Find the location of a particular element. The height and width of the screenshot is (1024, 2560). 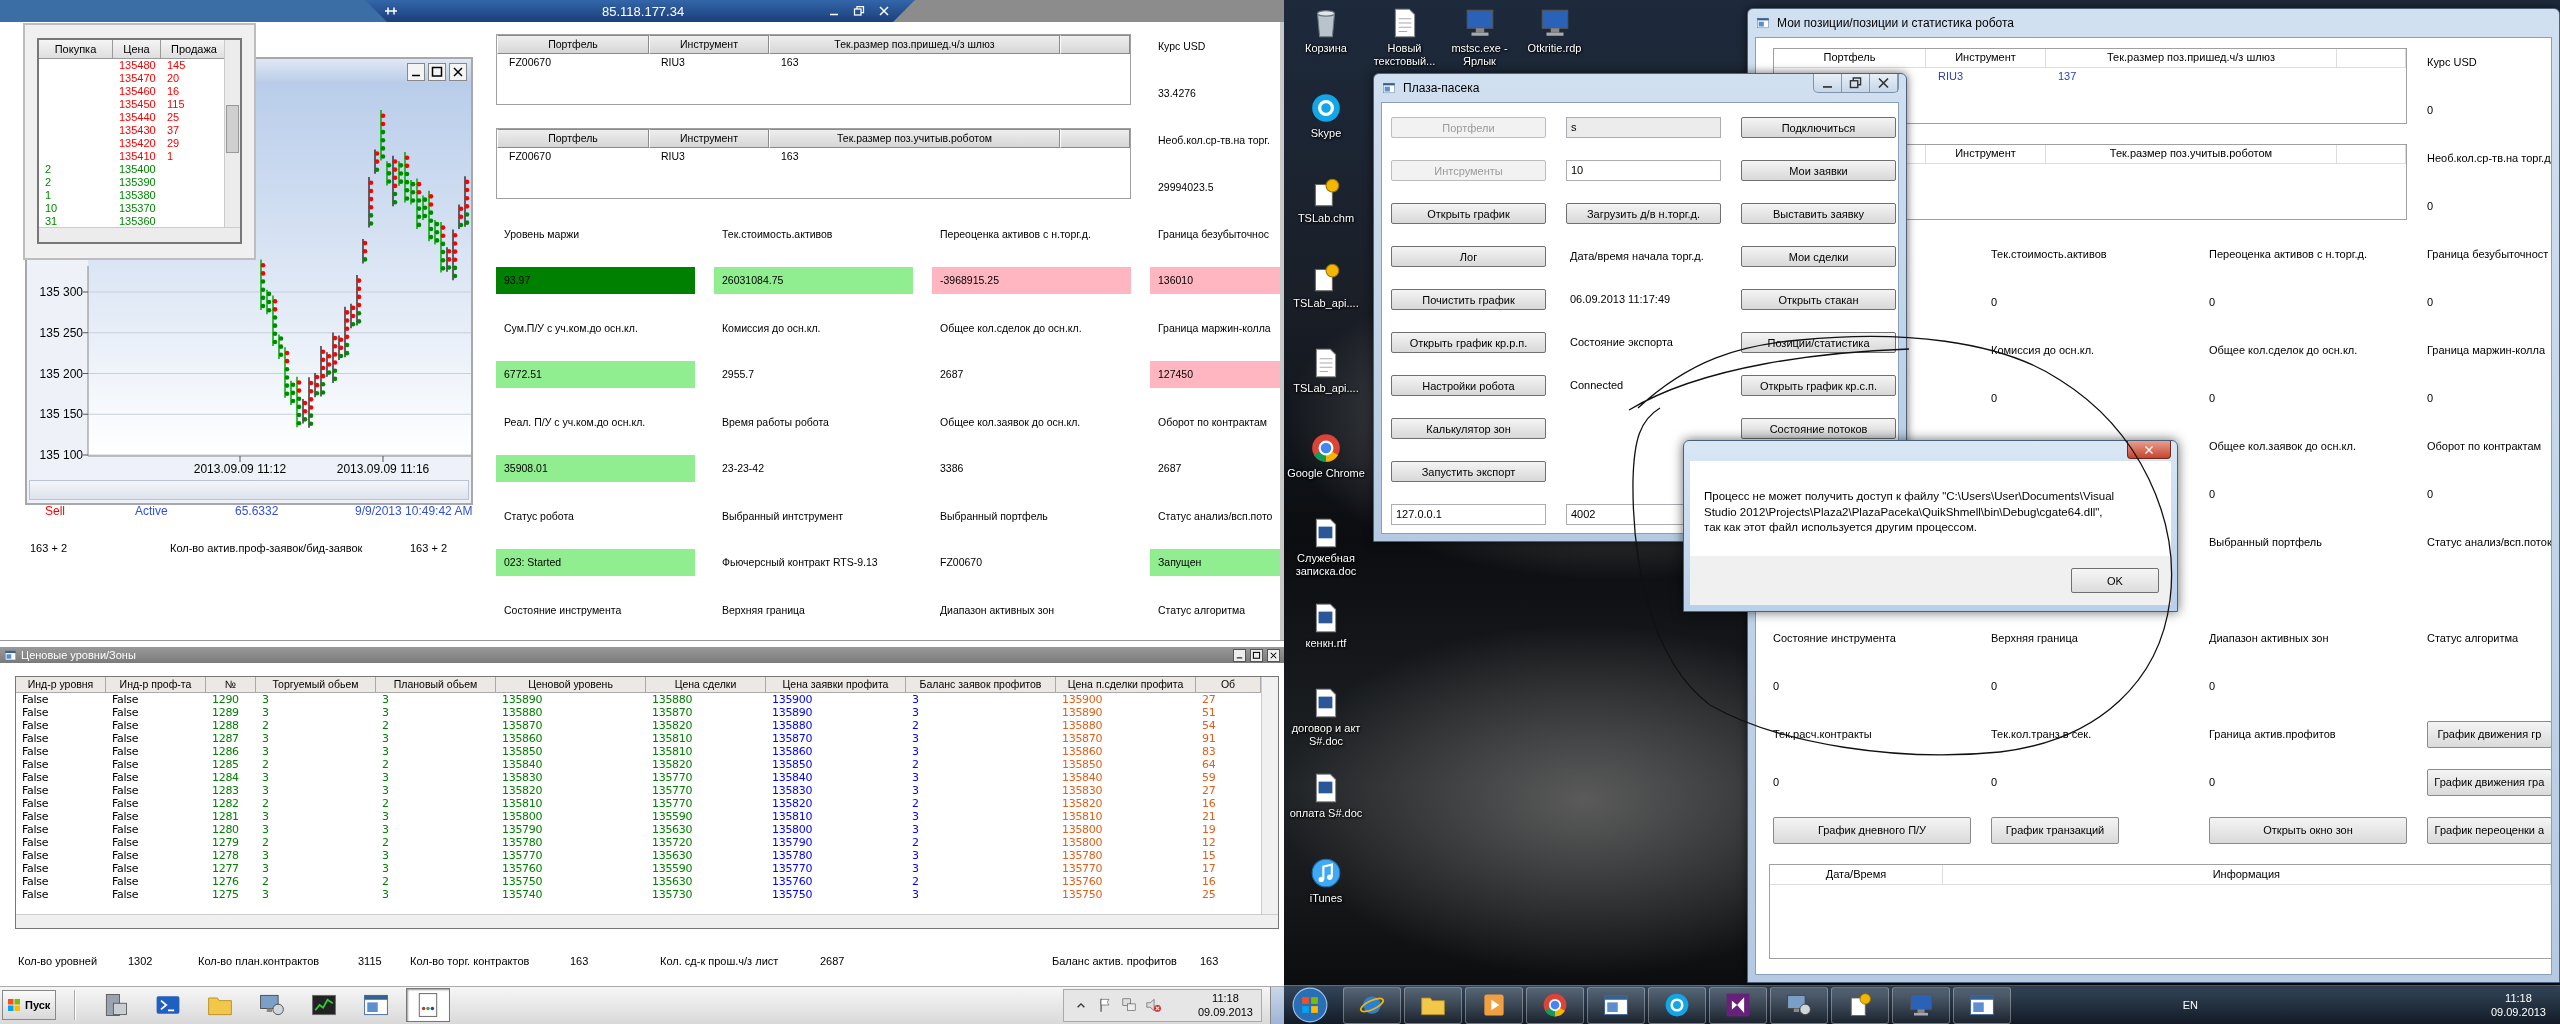

desktop-icon-label: TSLab.chm is located at coordinates (1326, 218).